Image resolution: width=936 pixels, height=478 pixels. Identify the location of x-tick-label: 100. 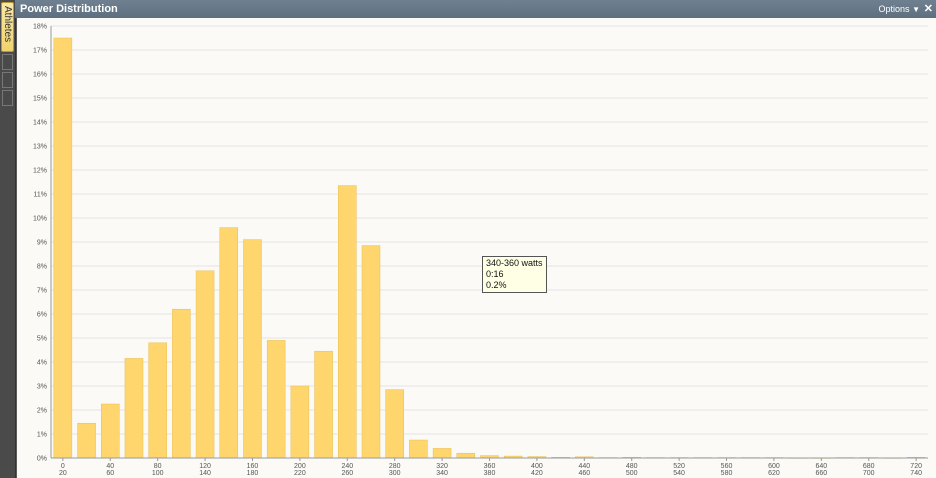
(158, 473).